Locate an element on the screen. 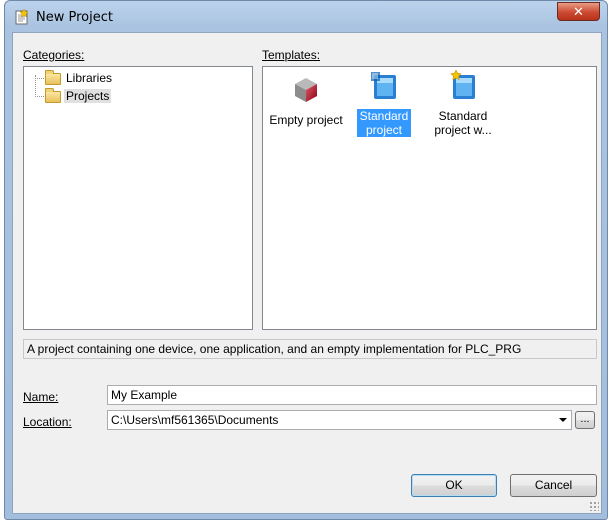  window-title: New Project is located at coordinates (74, 17).